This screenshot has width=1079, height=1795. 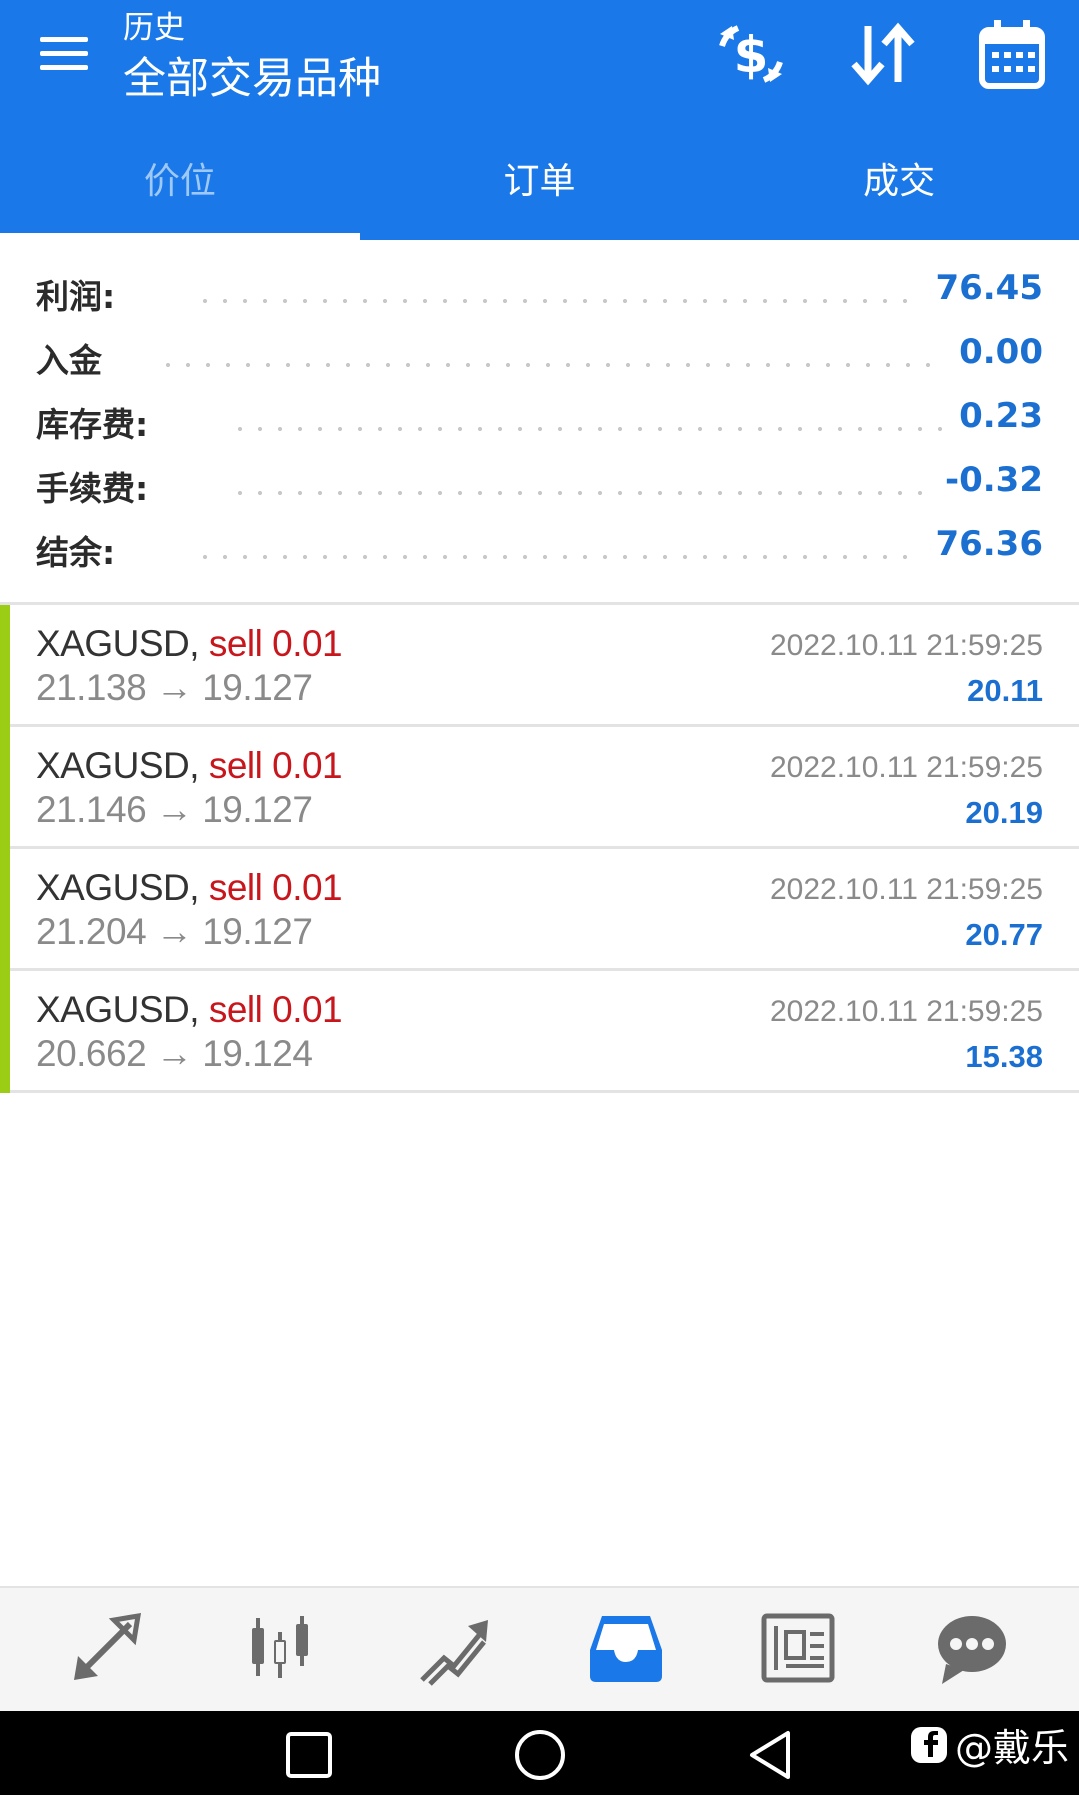 What do you see at coordinates (74, 358) in the screenshot?
I see `summary-label: 入金` at bounding box center [74, 358].